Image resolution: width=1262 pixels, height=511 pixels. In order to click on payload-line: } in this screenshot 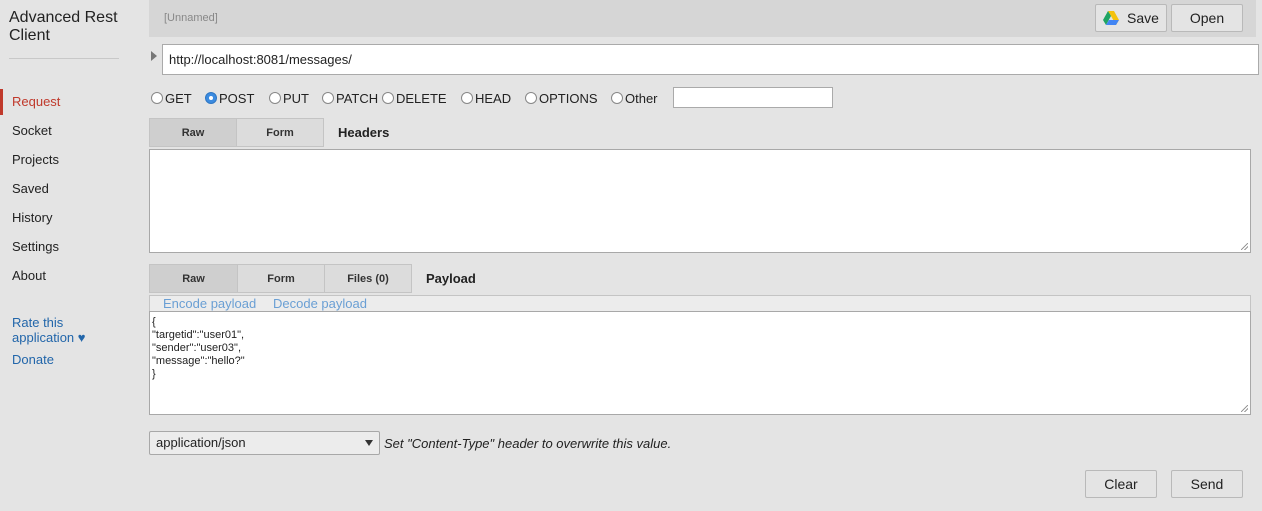, I will do `click(154, 374)`.